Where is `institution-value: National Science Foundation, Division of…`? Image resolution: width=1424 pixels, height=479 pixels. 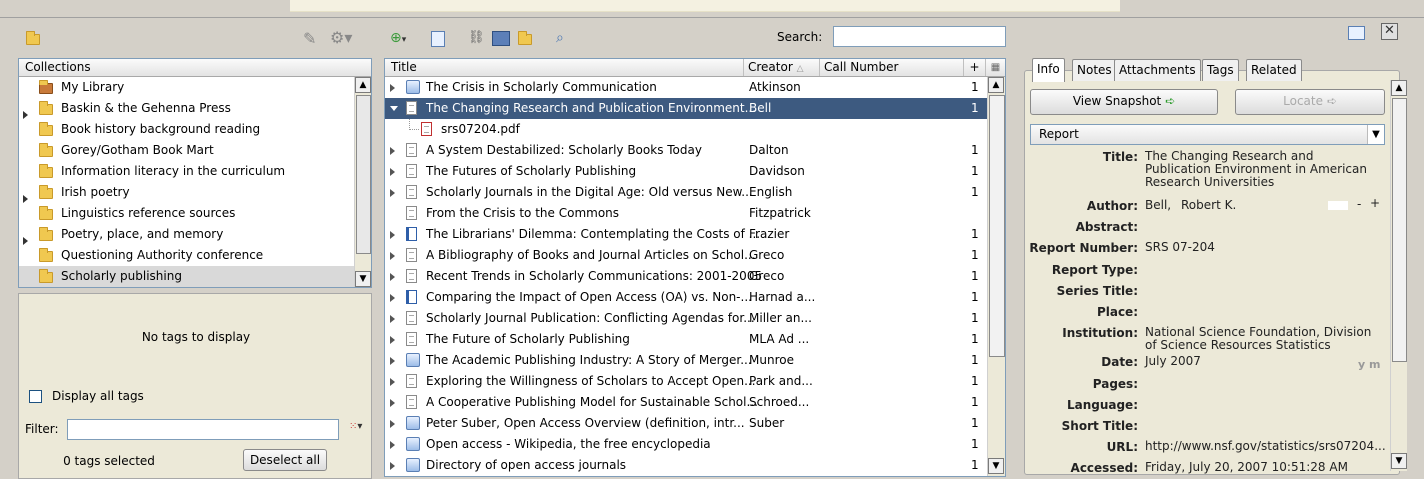
institution-value: National Science Foundation, Division of… is located at coordinates (1262, 339).